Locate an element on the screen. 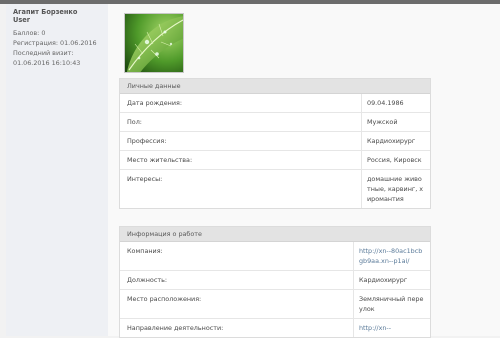 This screenshot has width=500, height=338. work-info-title: Информация о работе is located at coordinates (275, 234).